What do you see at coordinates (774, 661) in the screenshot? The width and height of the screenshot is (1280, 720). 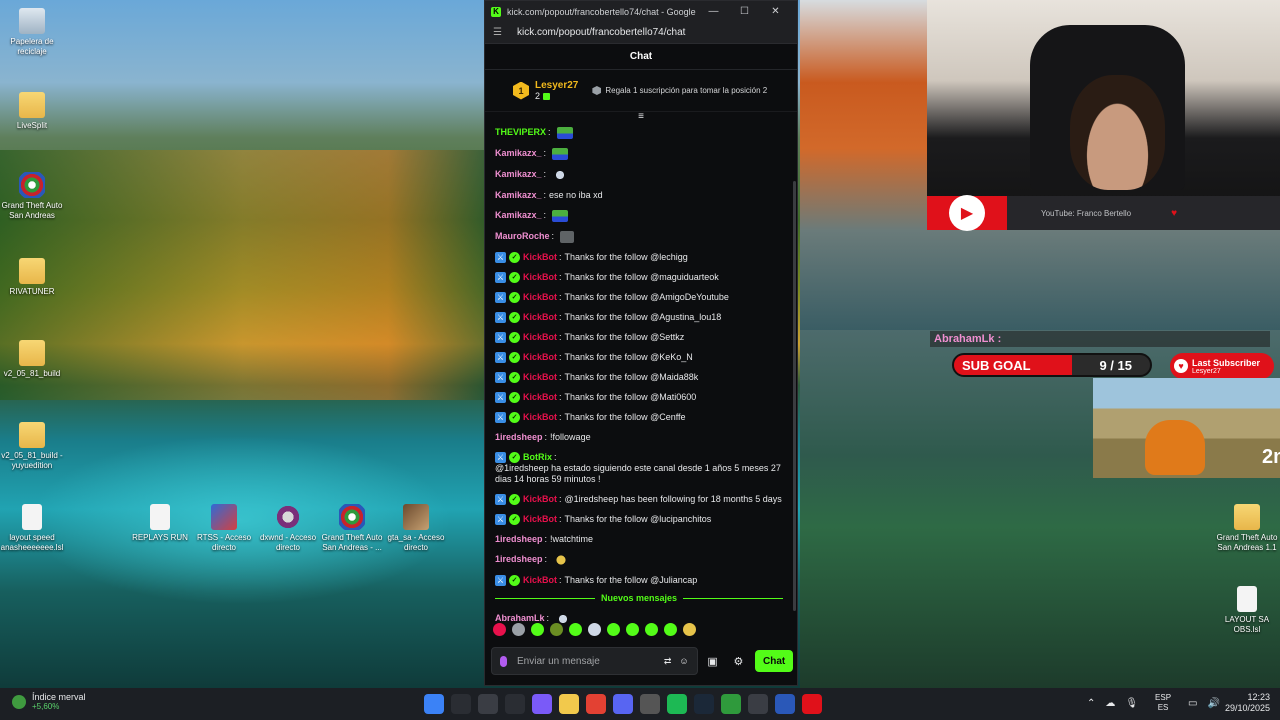 I see `send-chat-button: Chat` at bounding box center [774, 661].